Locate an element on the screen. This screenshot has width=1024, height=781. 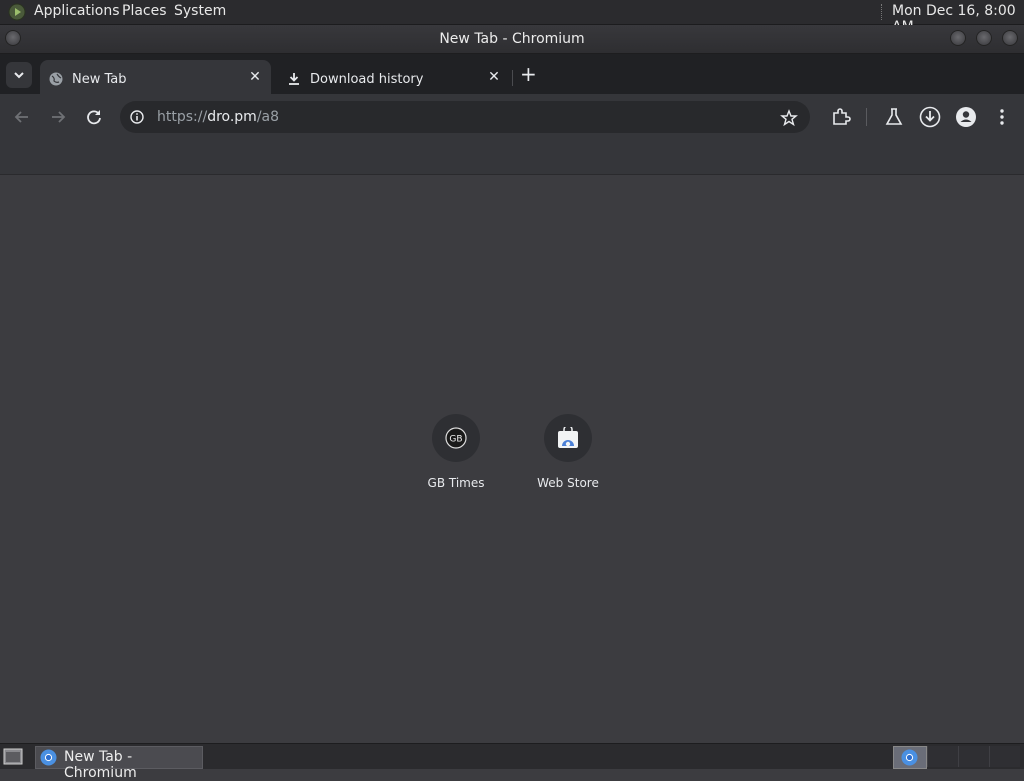
globe-icon is located at coordinates (56, 79).